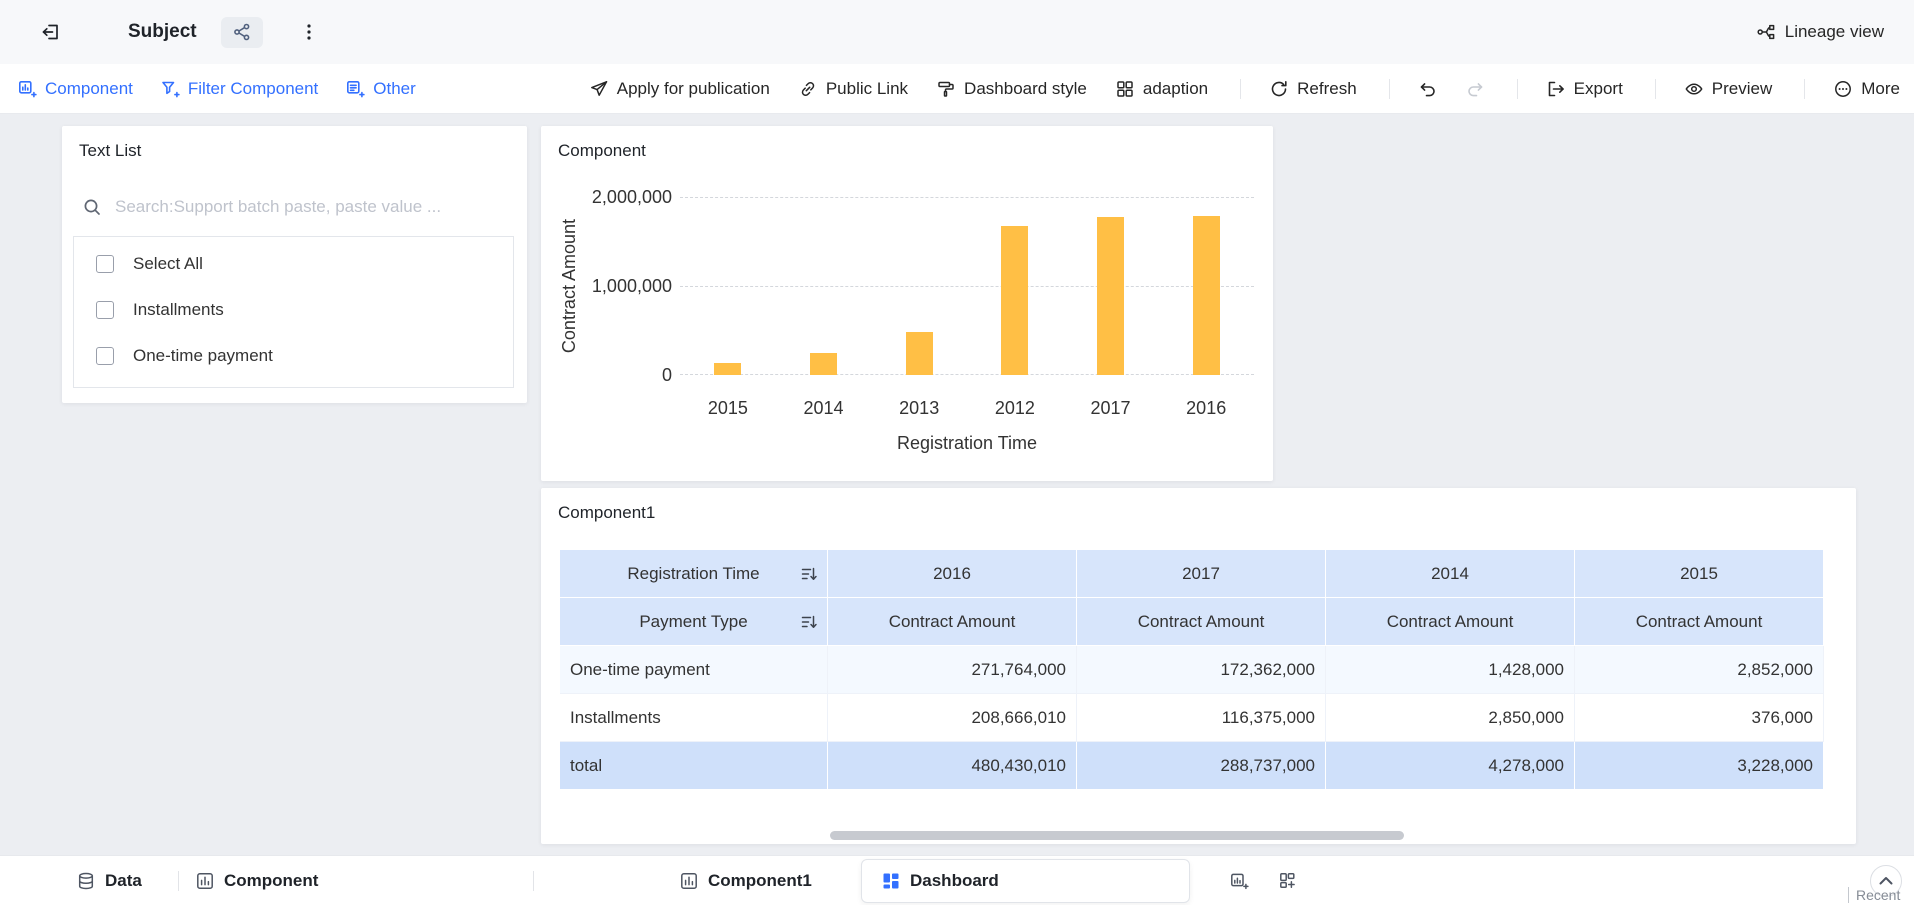  Describe the element at coordinates (239, 89) in the screenshot. I see `add-filter-component-button: Filter Component` at that location.